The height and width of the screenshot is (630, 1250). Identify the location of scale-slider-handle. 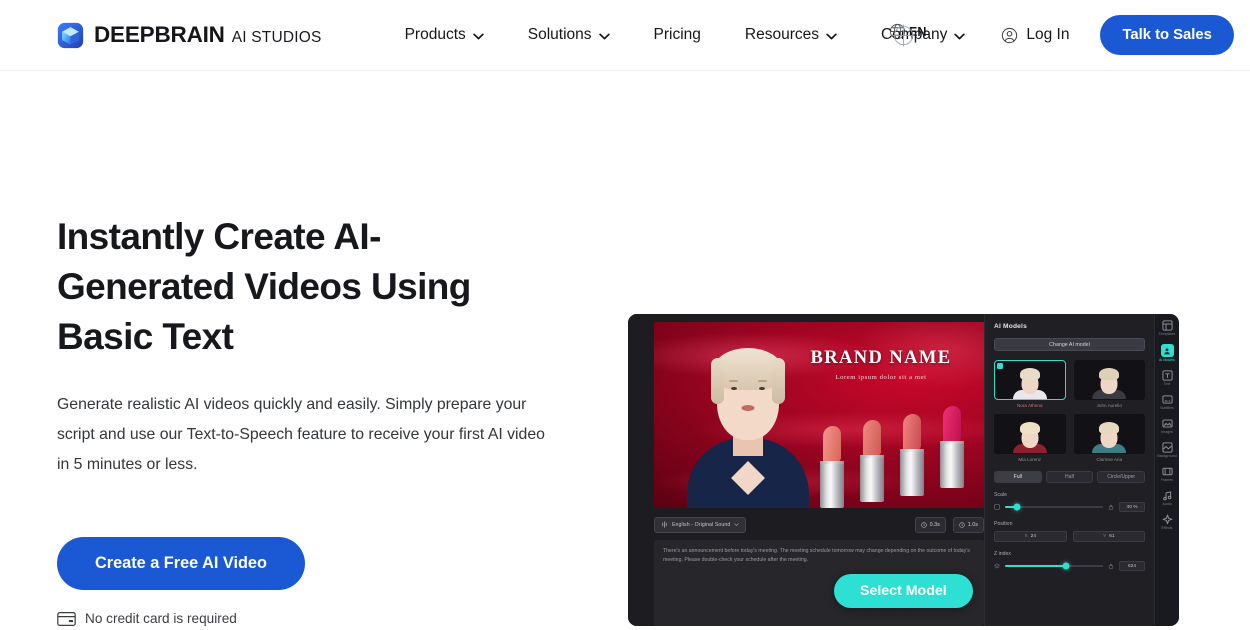
(1017, 507).